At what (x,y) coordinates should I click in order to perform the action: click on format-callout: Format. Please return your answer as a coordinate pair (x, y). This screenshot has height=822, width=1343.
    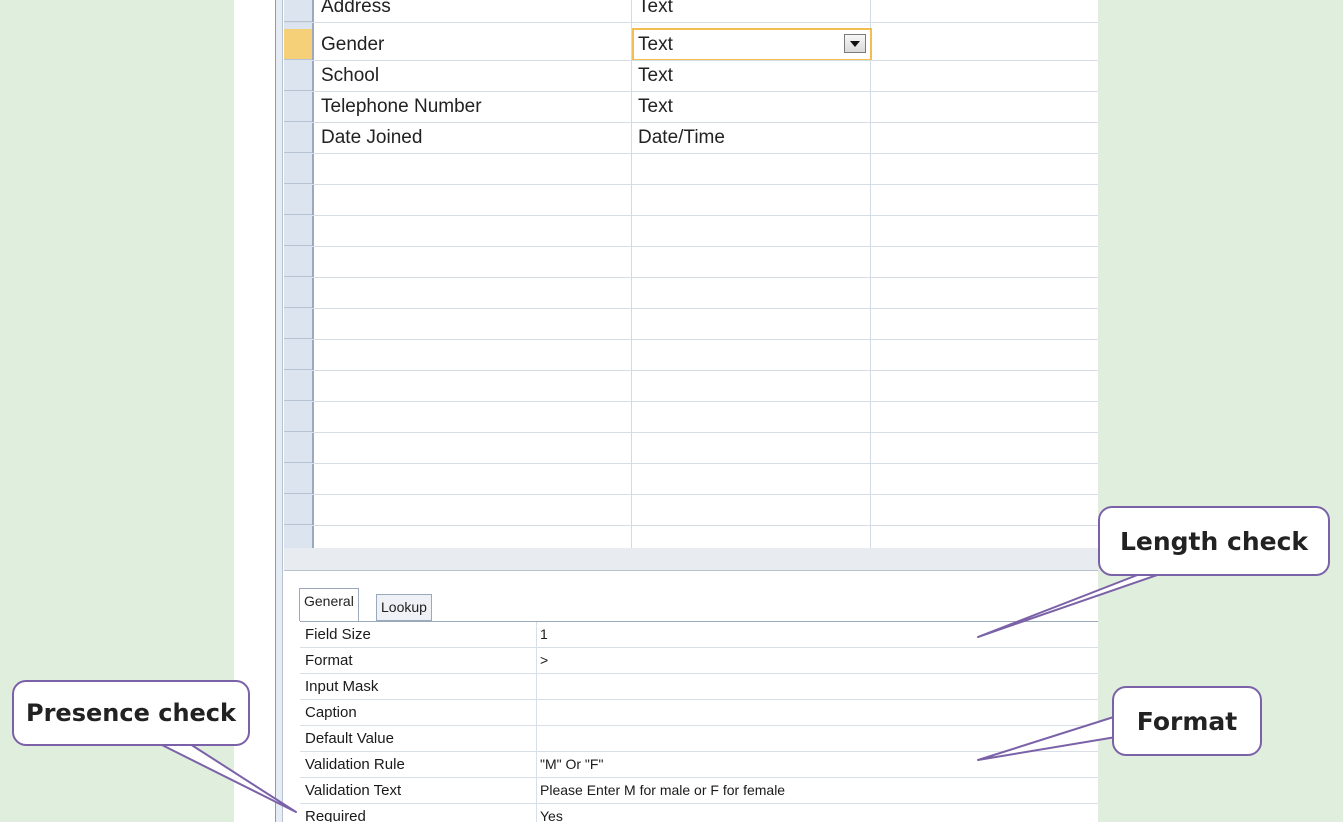
    Looking at the image, I should click on (1187, 721).